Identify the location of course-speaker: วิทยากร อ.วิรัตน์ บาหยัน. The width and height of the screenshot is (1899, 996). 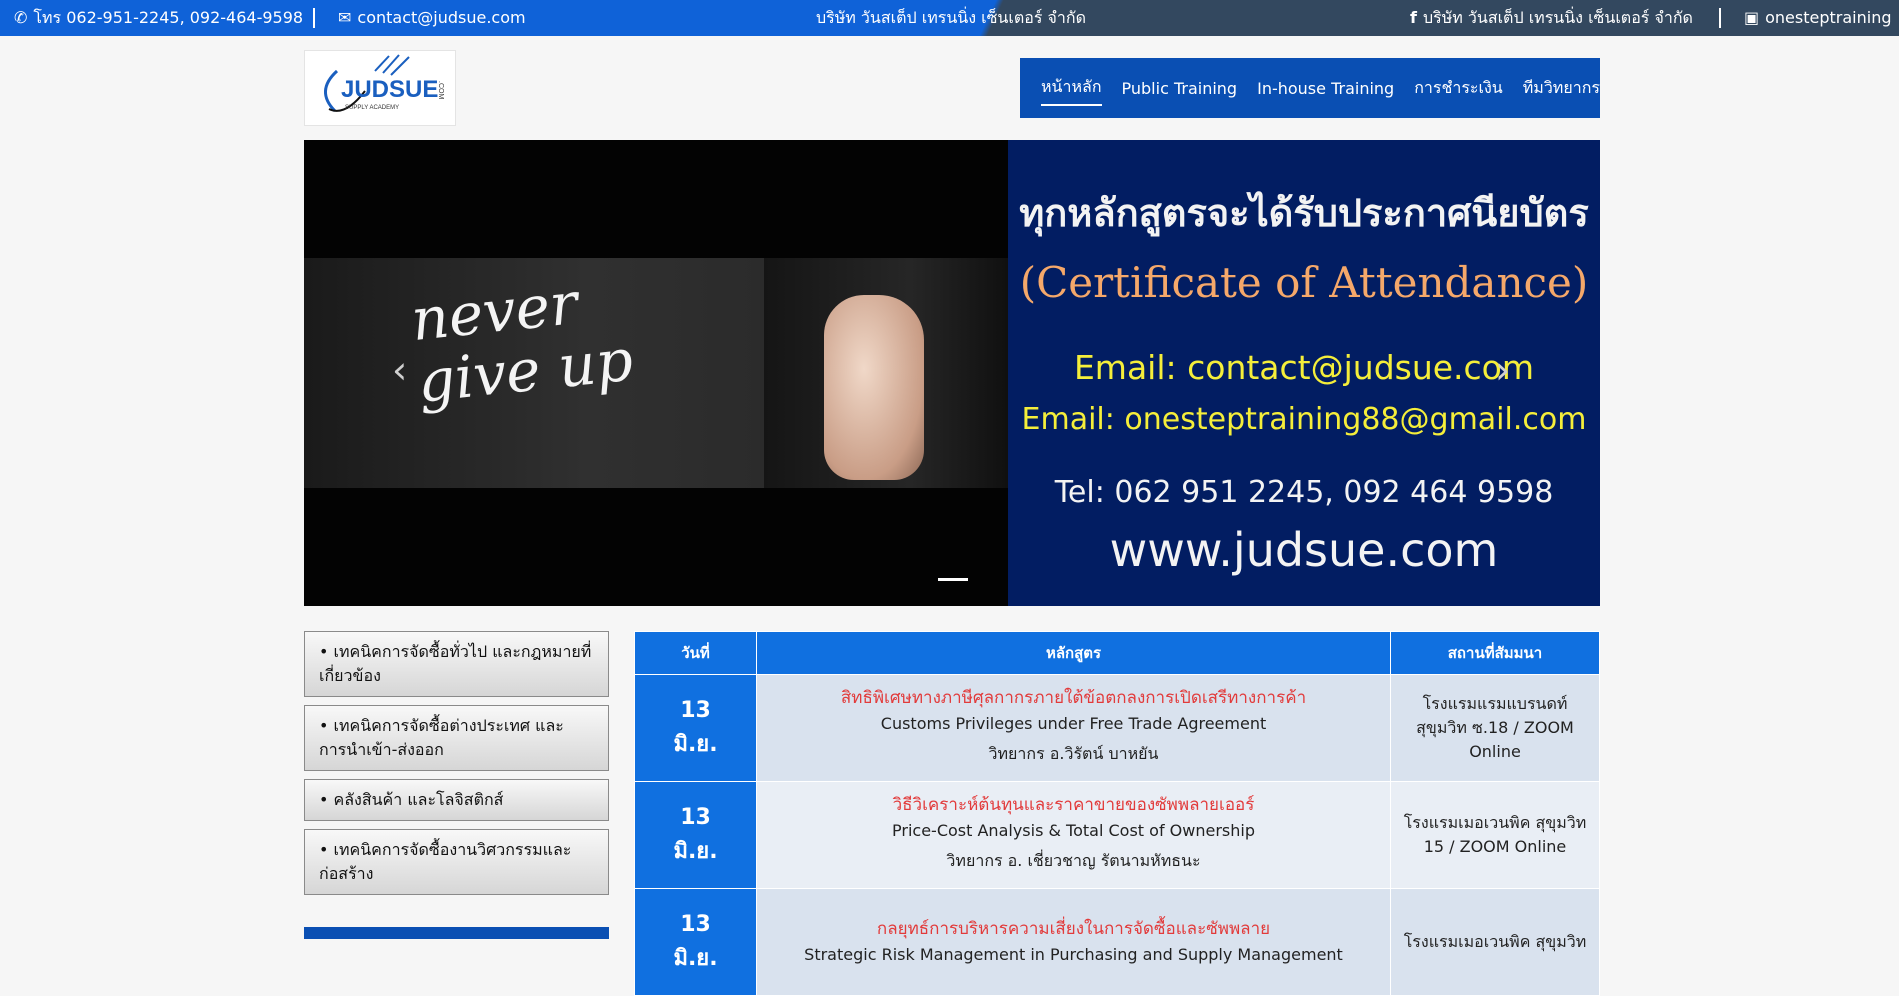
(1073, 753).